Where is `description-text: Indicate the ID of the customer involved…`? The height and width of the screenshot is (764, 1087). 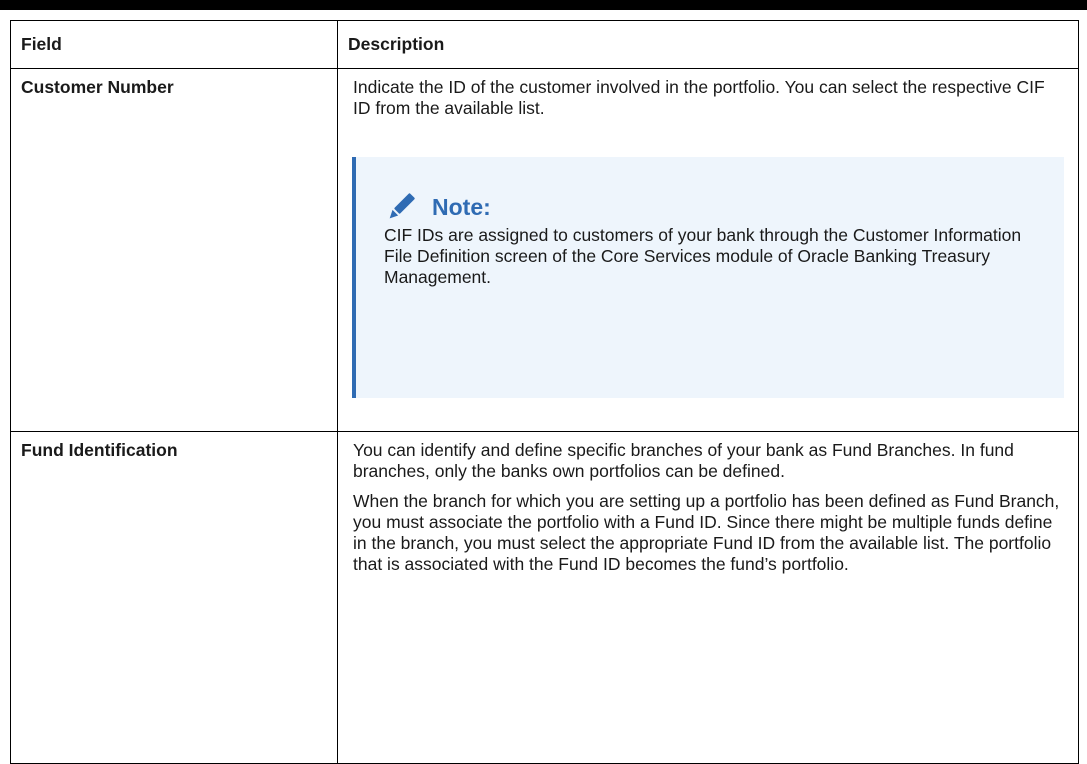 description-text: Indicate the ID of the customer involved… is located at coordinates (699, 97).